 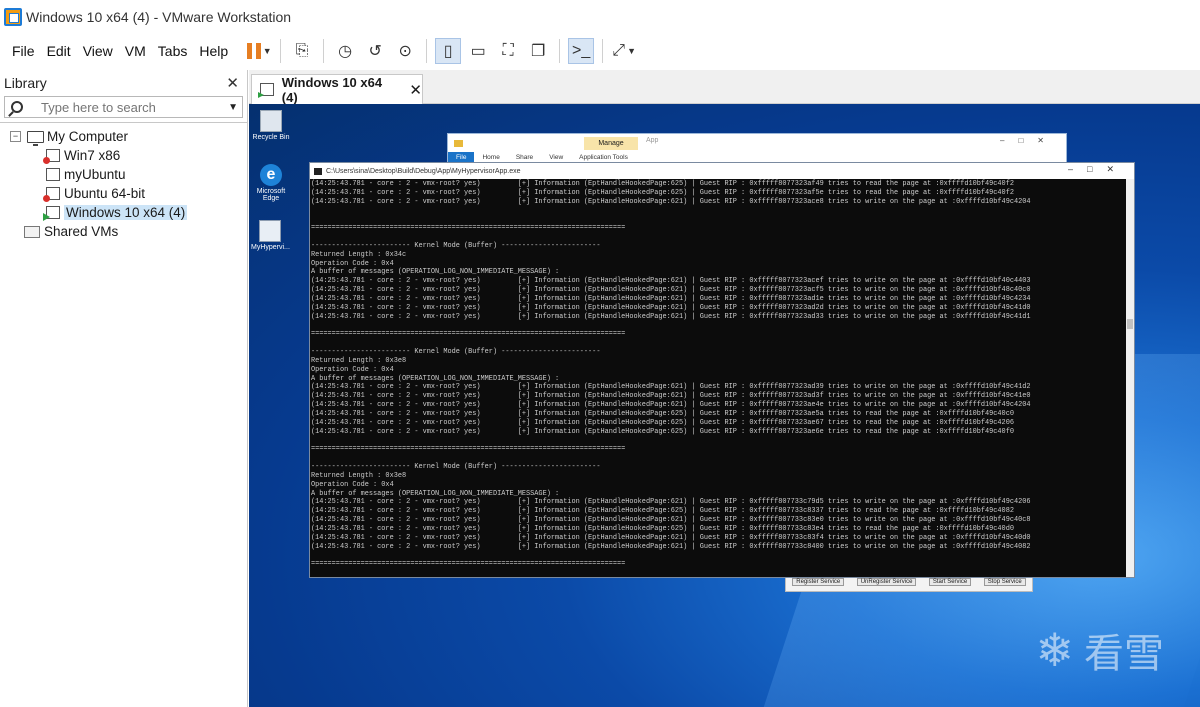 I want to click on collapse-icon: −, so click(x=15, y=136).